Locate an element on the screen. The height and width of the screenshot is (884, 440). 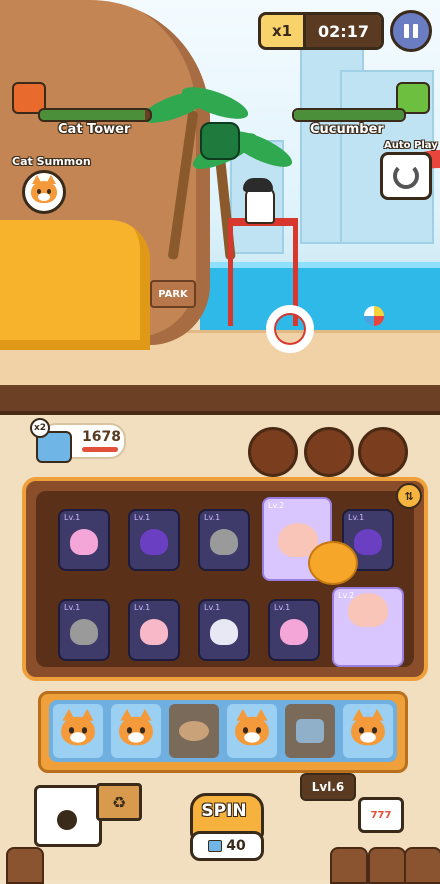
beach-ball is located at coordinates (374, 316).